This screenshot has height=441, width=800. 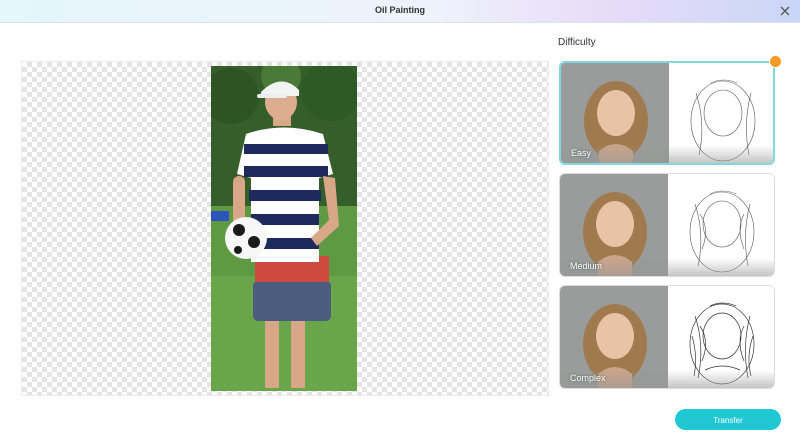 What do you see at coordinates (667, 154) in the screenshot?
I see `card-label-strip` at bounding box center [667, 154].